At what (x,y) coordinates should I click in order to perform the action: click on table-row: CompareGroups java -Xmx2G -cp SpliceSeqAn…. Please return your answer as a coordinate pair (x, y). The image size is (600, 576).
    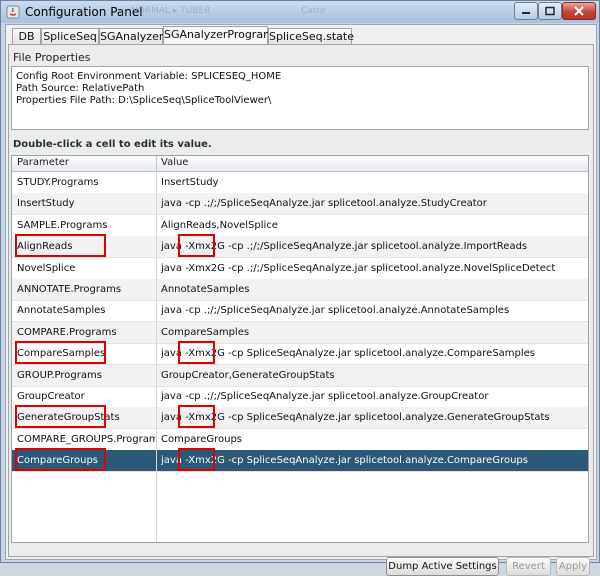
    Looking at the image, I should click on (300, 460).